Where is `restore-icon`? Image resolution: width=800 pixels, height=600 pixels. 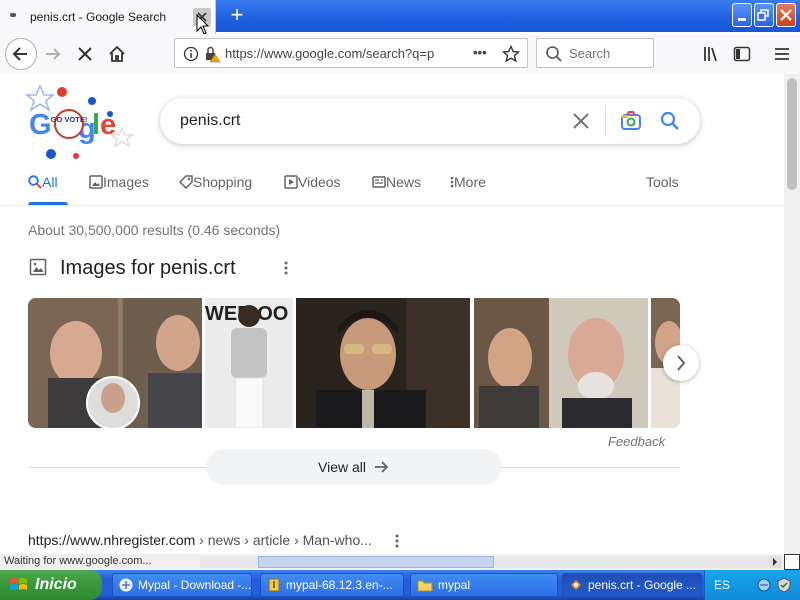 restore-icon is located at coordinates (763, 15).